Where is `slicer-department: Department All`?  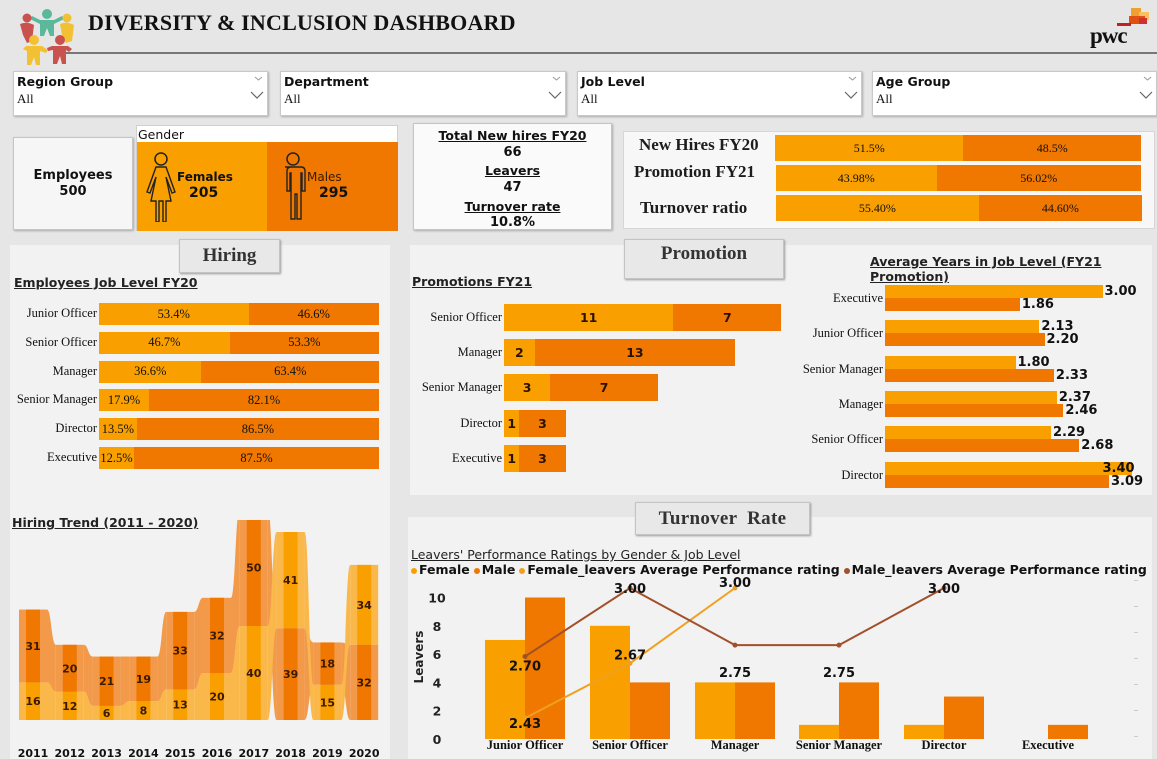
slicer-department: Department All is located at coordinates (423, 93).